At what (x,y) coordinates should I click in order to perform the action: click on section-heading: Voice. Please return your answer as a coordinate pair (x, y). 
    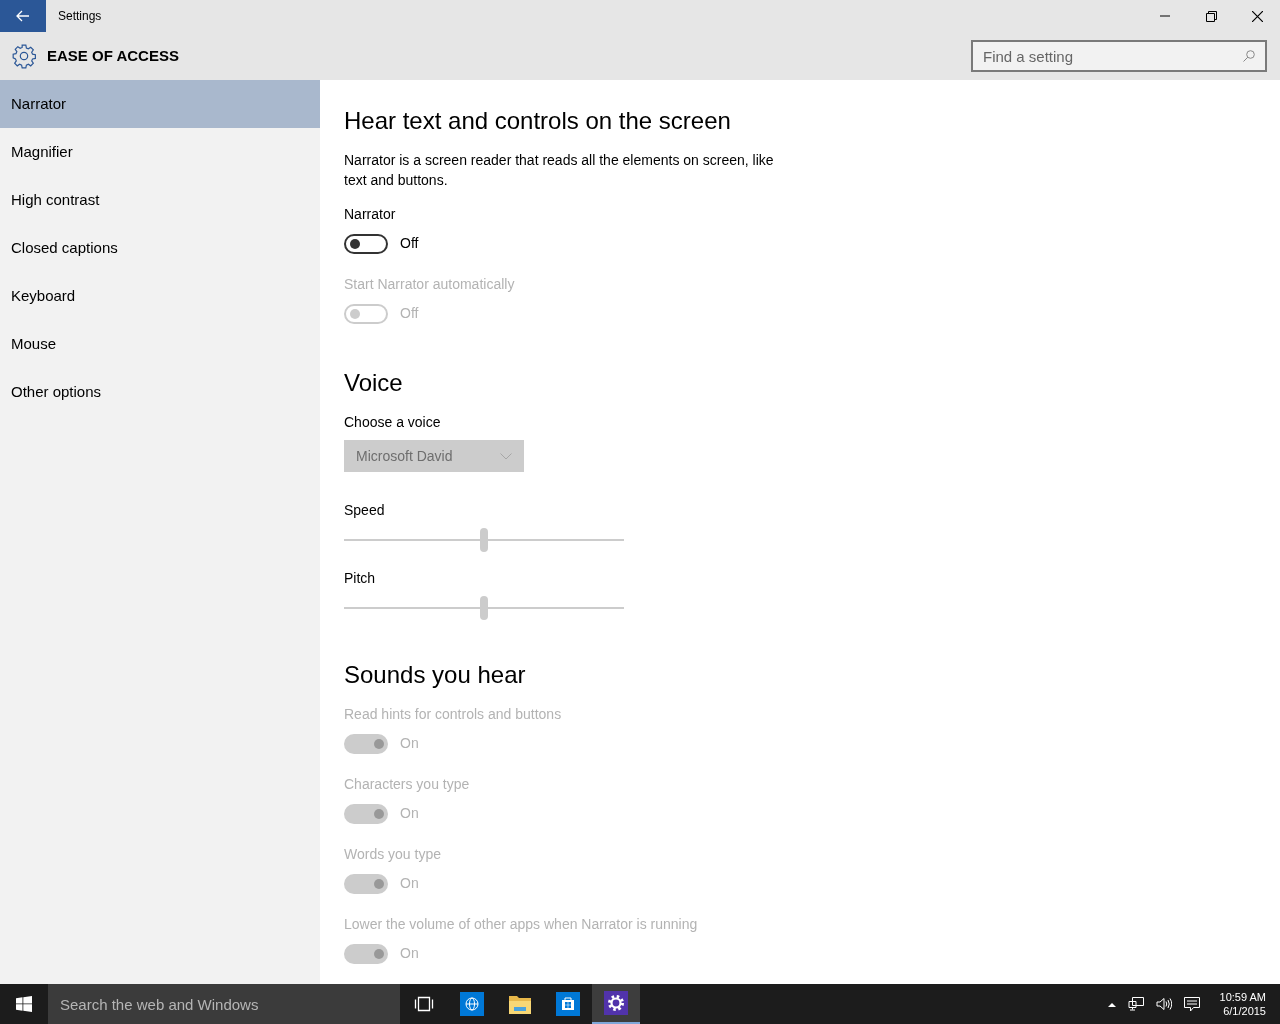
    Looking at the image, I should click on (373, 383).